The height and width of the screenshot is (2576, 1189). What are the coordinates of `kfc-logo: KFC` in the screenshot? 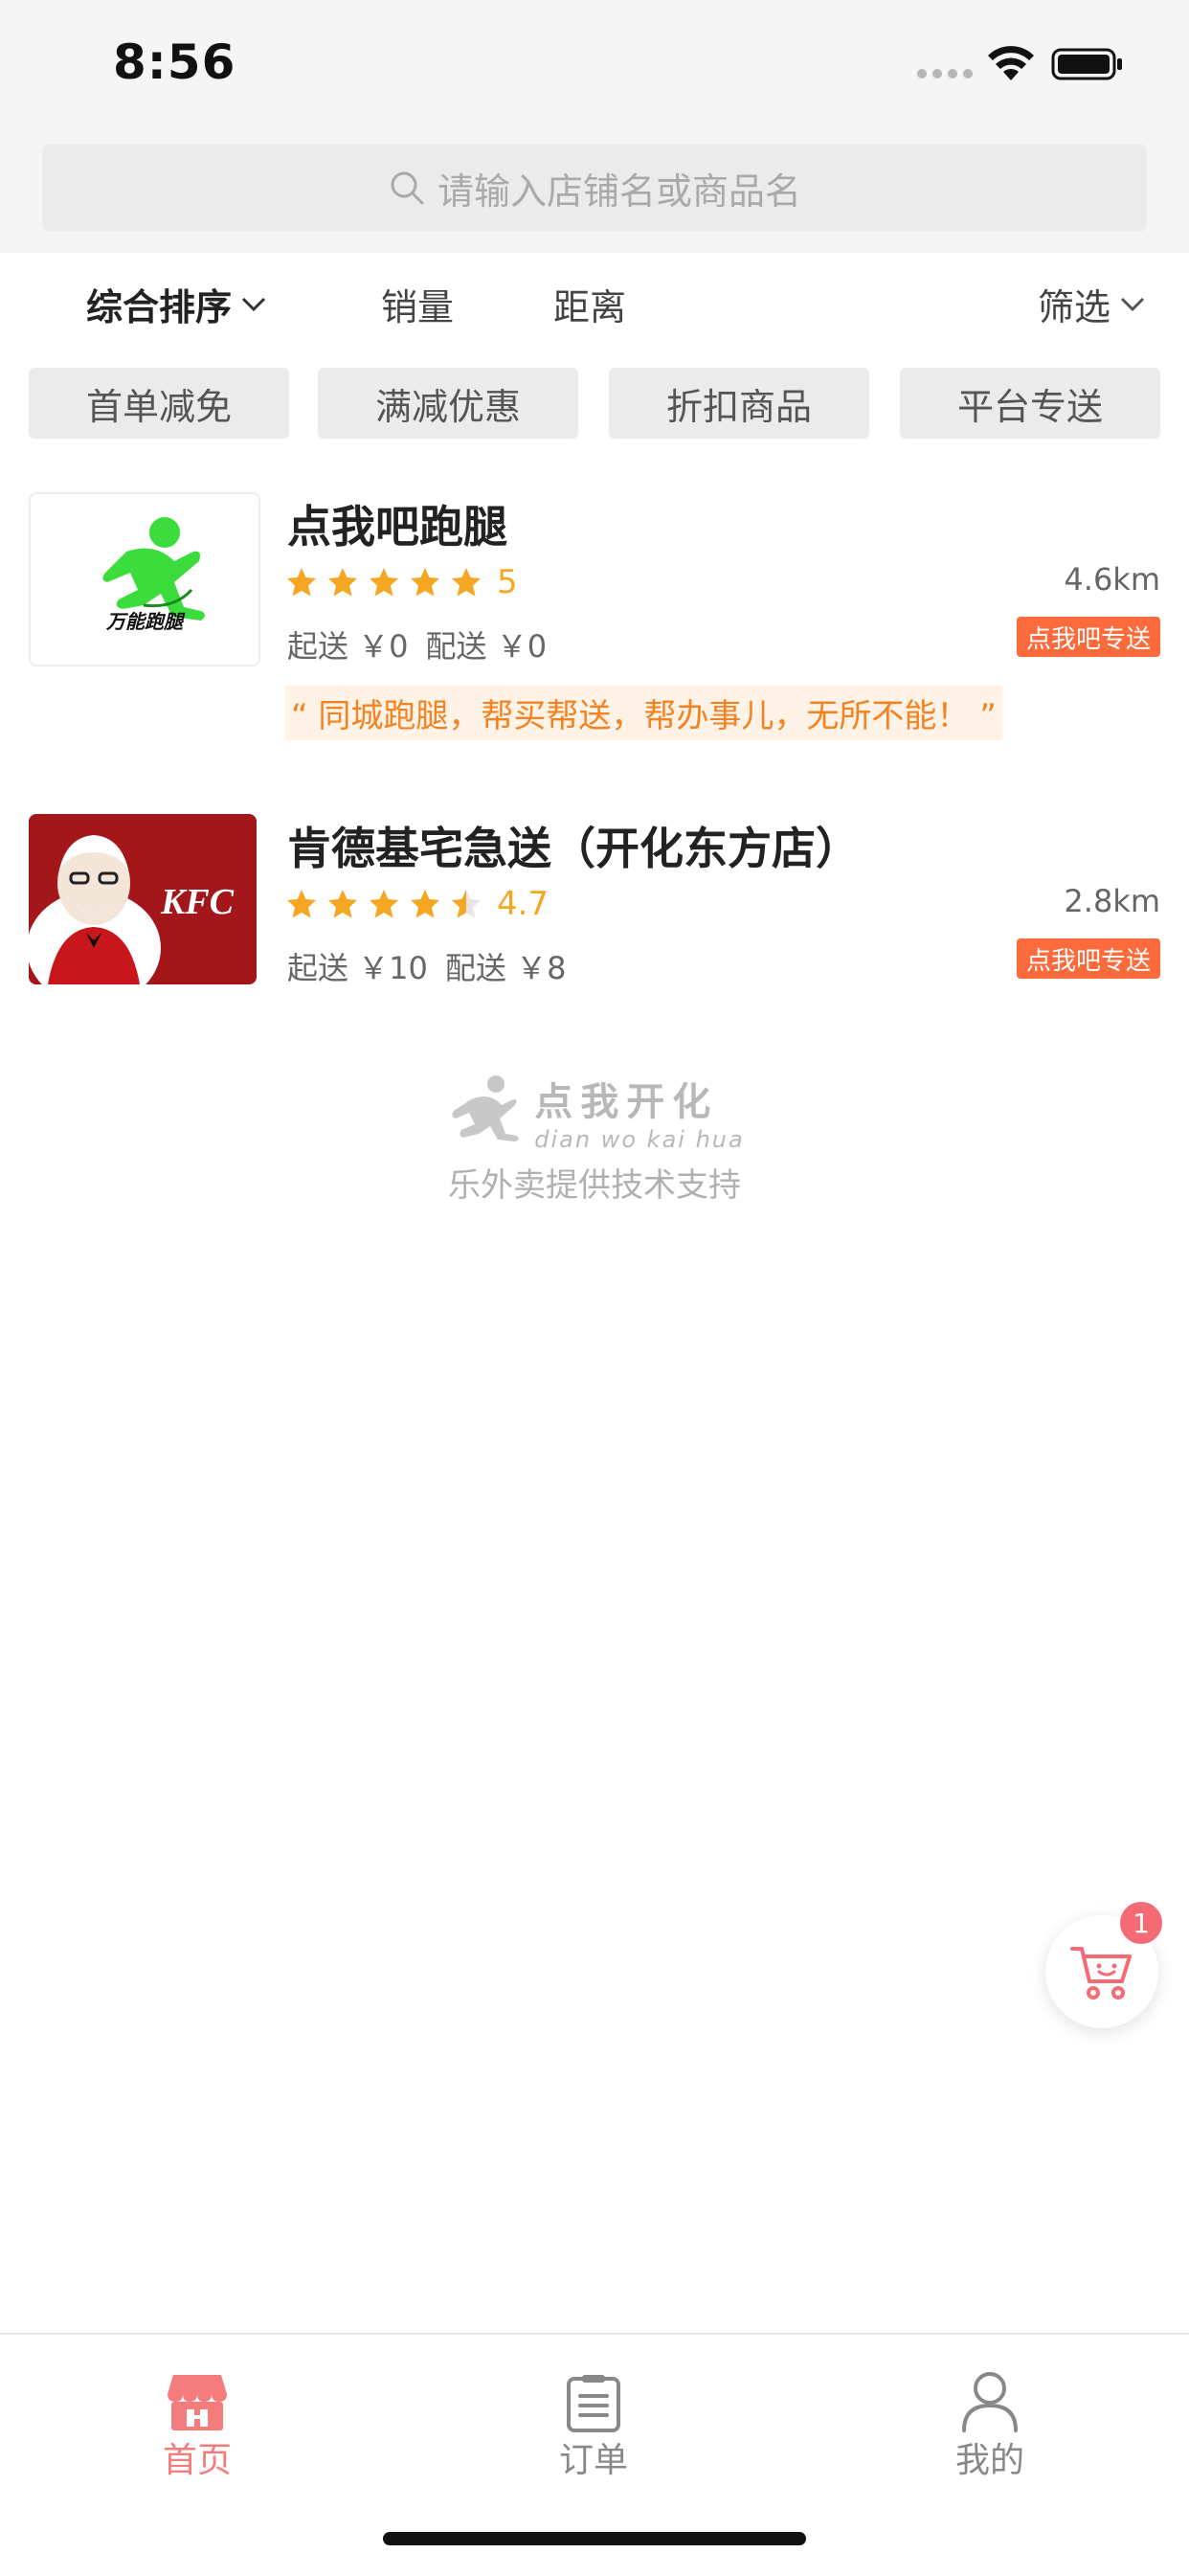 It's located at (143, 899).